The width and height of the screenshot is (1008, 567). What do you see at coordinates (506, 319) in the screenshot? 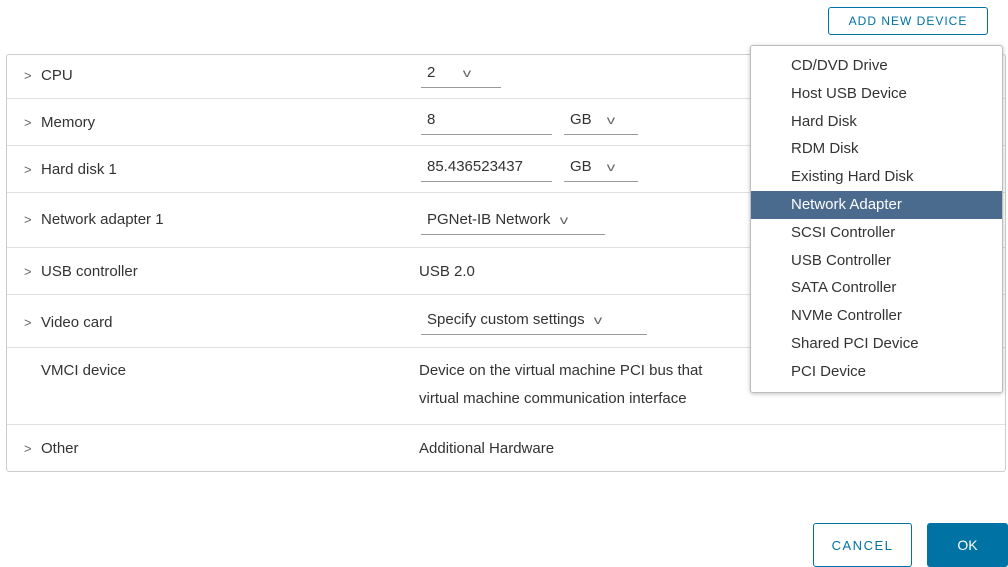
I see `video-card-value: Specify custom settings` at bounding box center [506, 319].